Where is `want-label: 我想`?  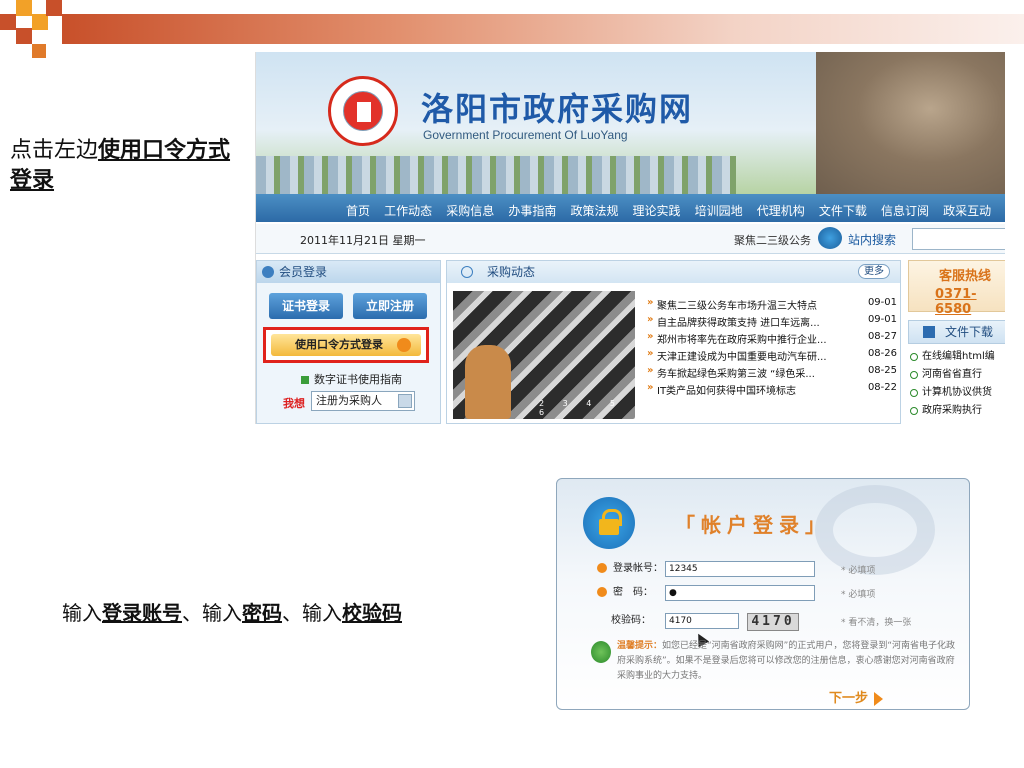 want-label: 我想 is located at coordinates (294, 403).